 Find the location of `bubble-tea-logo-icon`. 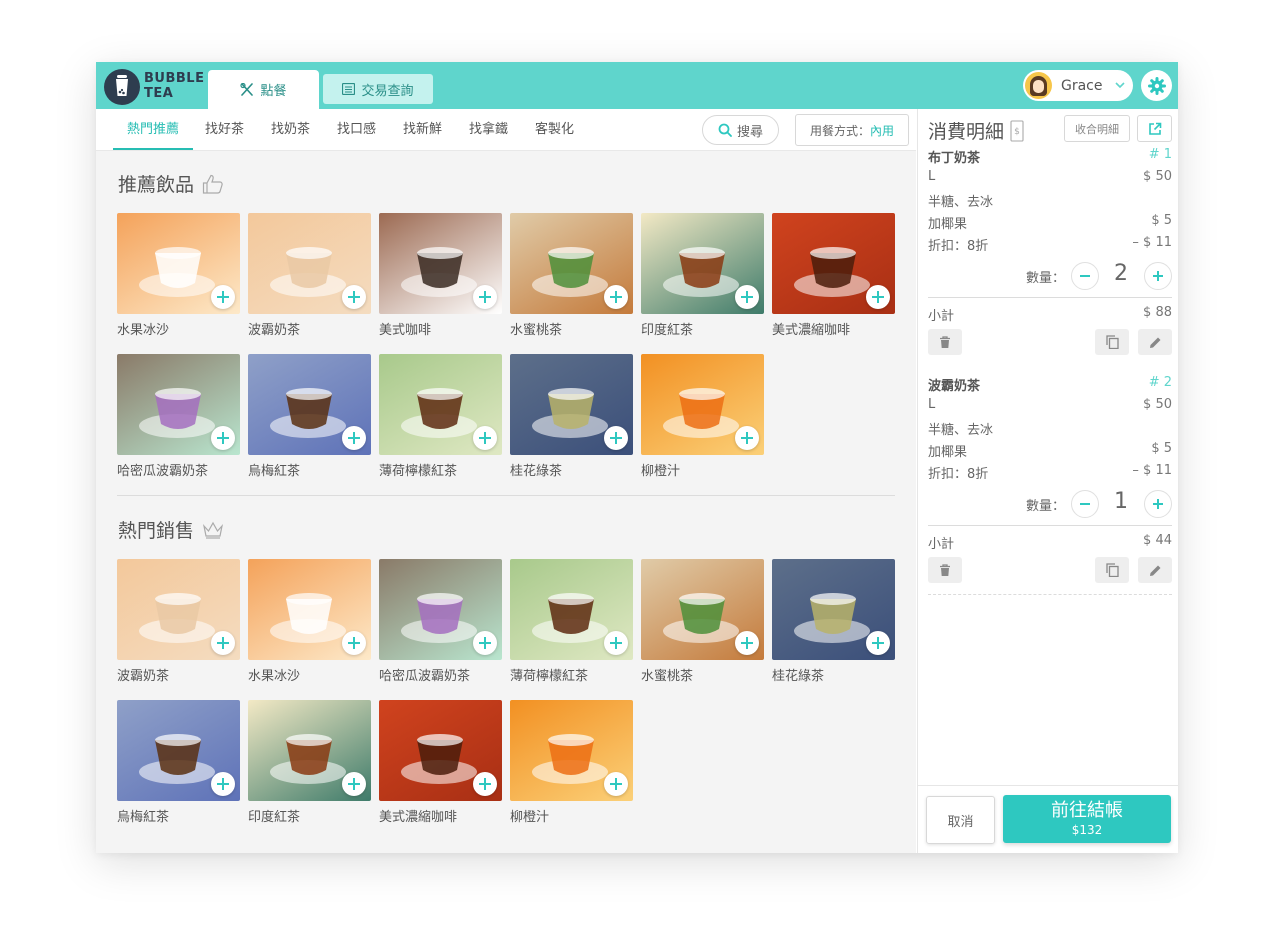

bubble-tea-logo-icon is located at coordinates (122, 87).